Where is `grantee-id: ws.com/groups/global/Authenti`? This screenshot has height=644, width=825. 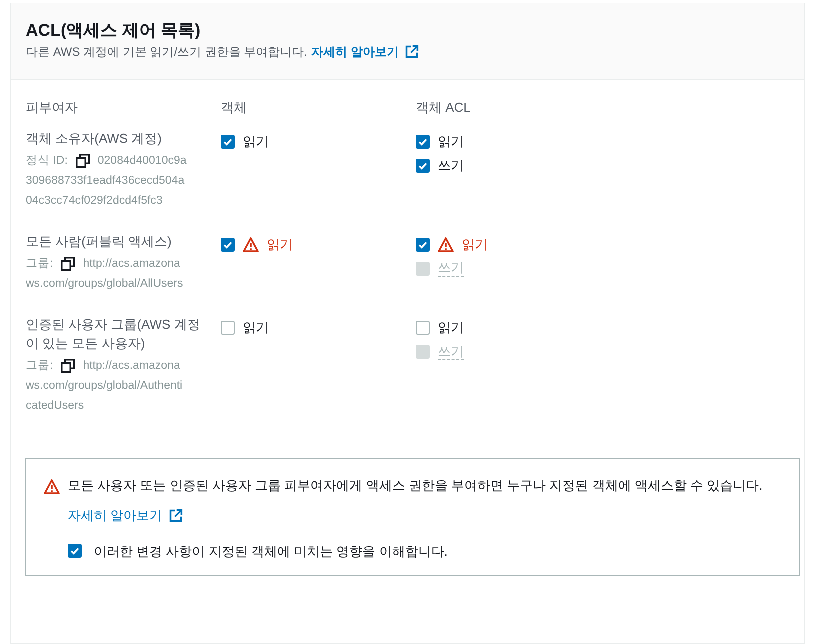
grantee-id: ws.com/groups/global/Authenti is located at coordinates (105, 386).